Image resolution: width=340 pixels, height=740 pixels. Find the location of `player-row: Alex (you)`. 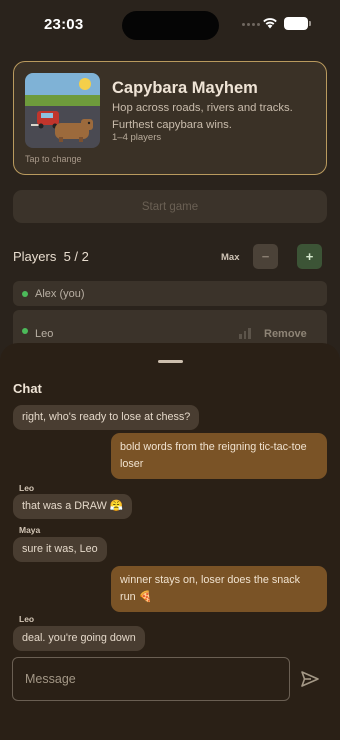

player-row: Alex (you) is located at coordinates (170, 293).